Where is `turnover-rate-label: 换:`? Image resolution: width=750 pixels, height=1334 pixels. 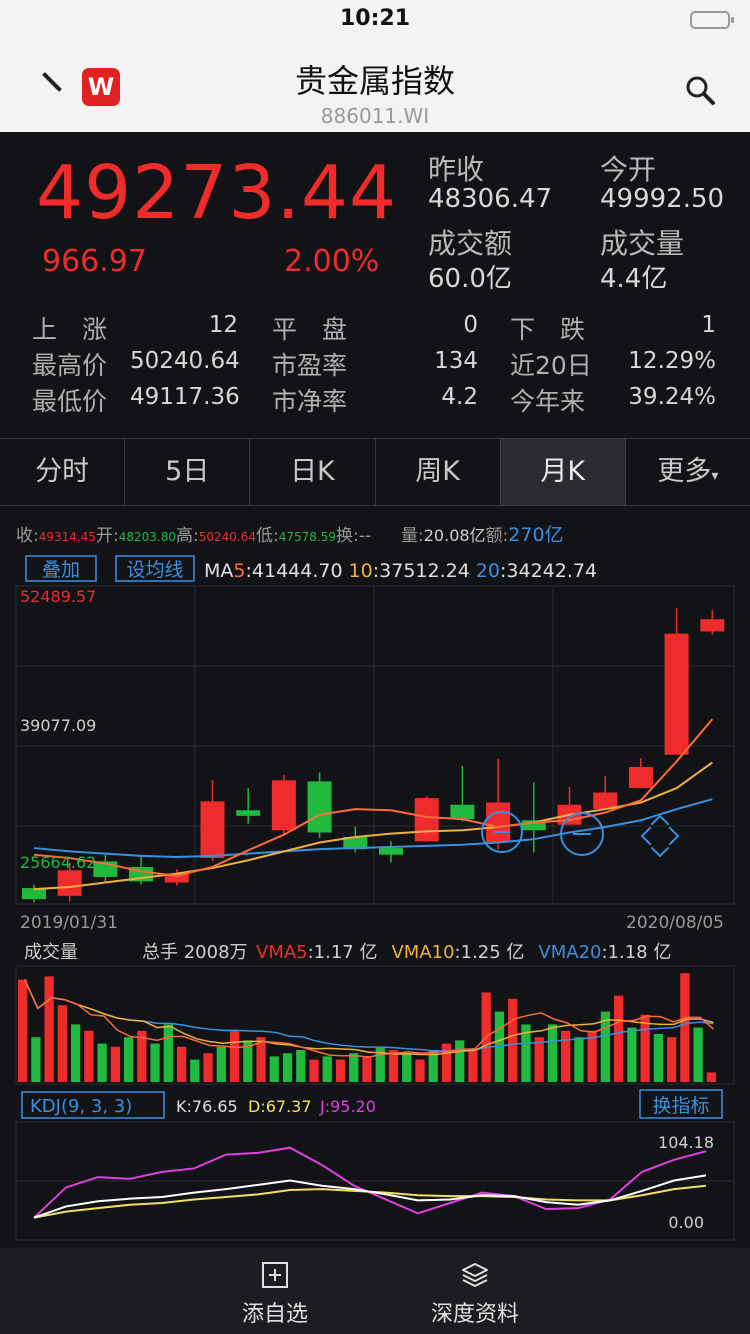 turnover-rate-label: 换: is located at coordinates (347, 536).